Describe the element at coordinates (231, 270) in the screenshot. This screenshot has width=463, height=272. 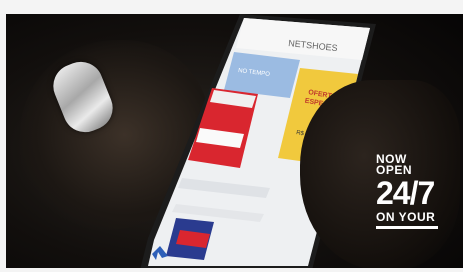
I see `frame-bottom` at that location.